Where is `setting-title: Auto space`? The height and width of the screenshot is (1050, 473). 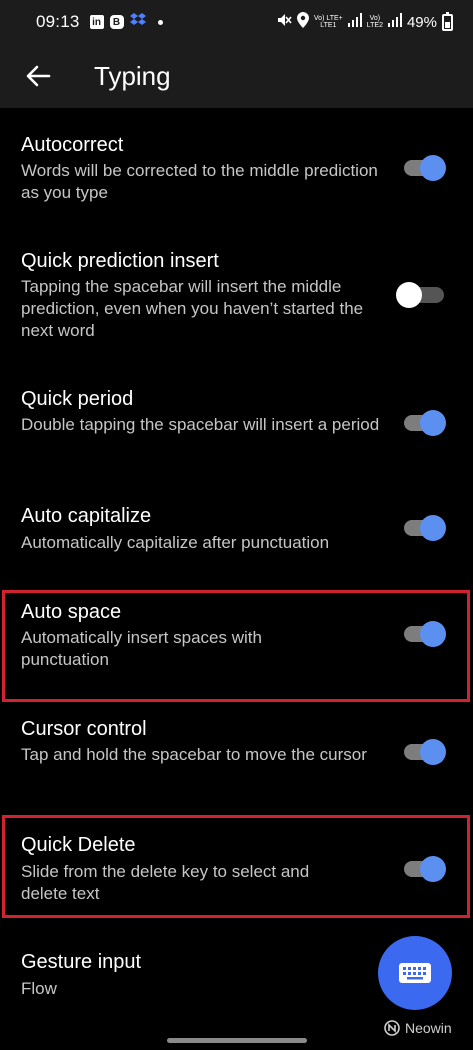 setting-title: Auto space is located at coordinates (71, 612).